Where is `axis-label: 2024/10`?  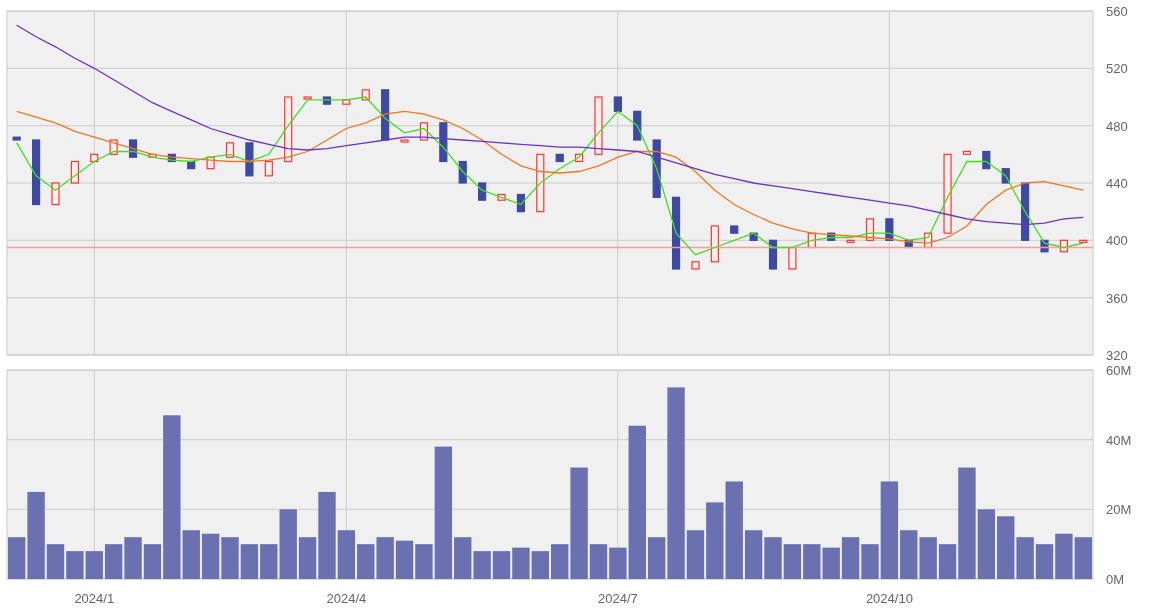
axis-label: 2024/10 is located at coordinates (889, 598).